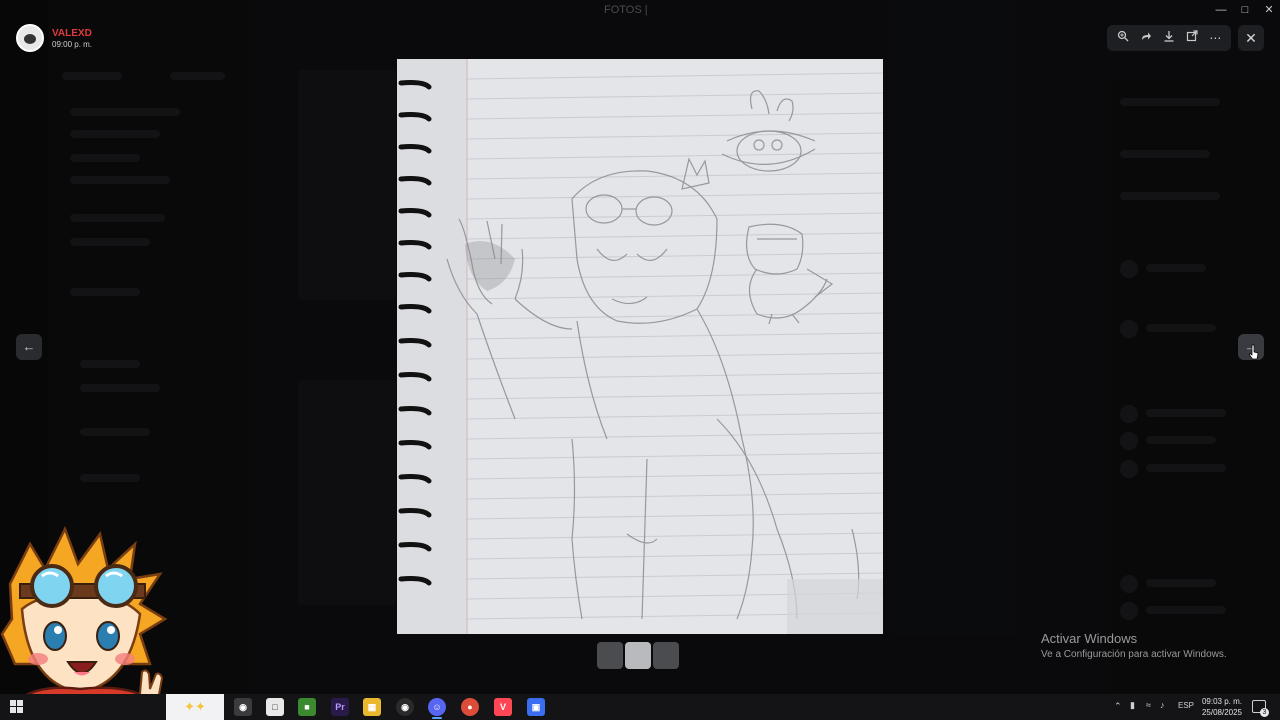 Image resolution: width=1280 pixels, height=720 pixels. I want to click on zoom-icon, so click(1123, 38).